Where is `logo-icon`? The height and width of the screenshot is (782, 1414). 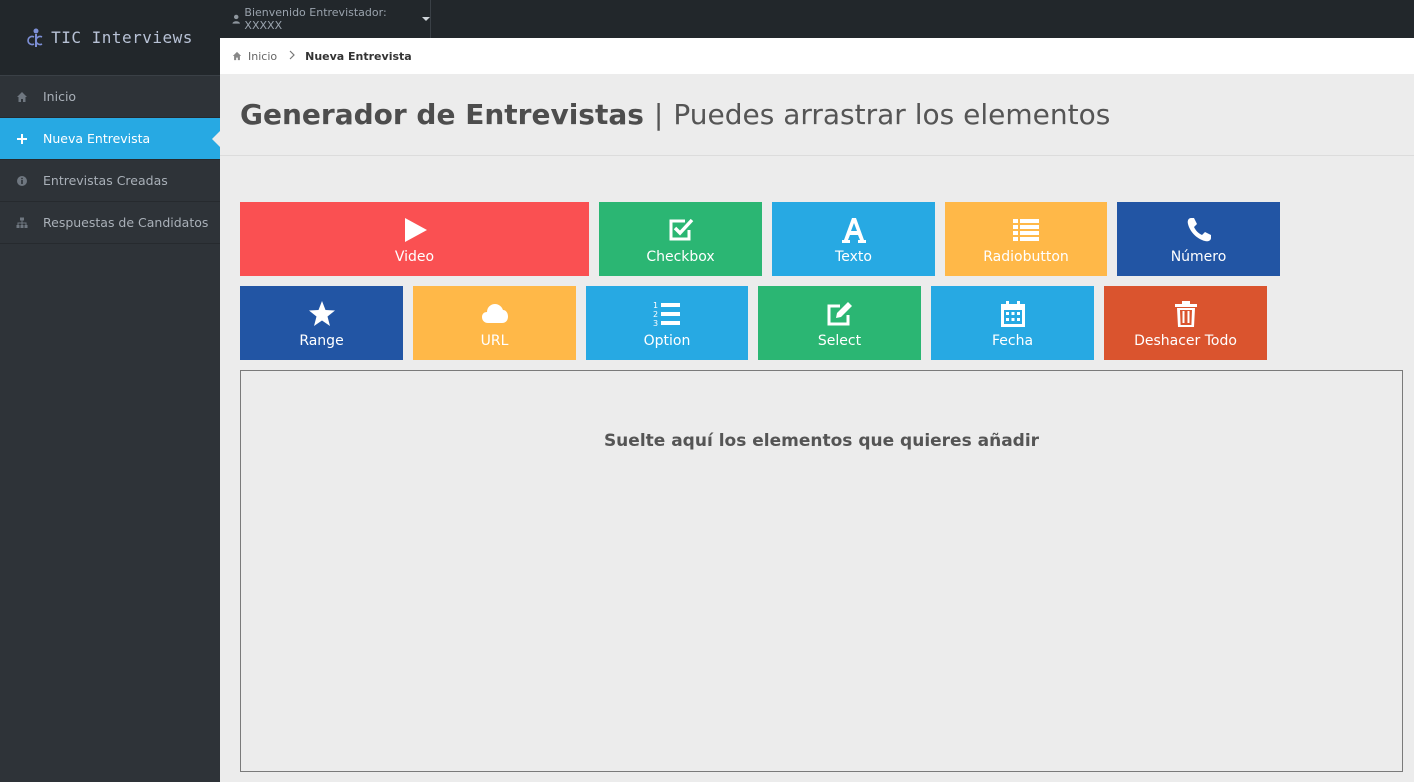 logo-icon is located at coordinates (35, 37).